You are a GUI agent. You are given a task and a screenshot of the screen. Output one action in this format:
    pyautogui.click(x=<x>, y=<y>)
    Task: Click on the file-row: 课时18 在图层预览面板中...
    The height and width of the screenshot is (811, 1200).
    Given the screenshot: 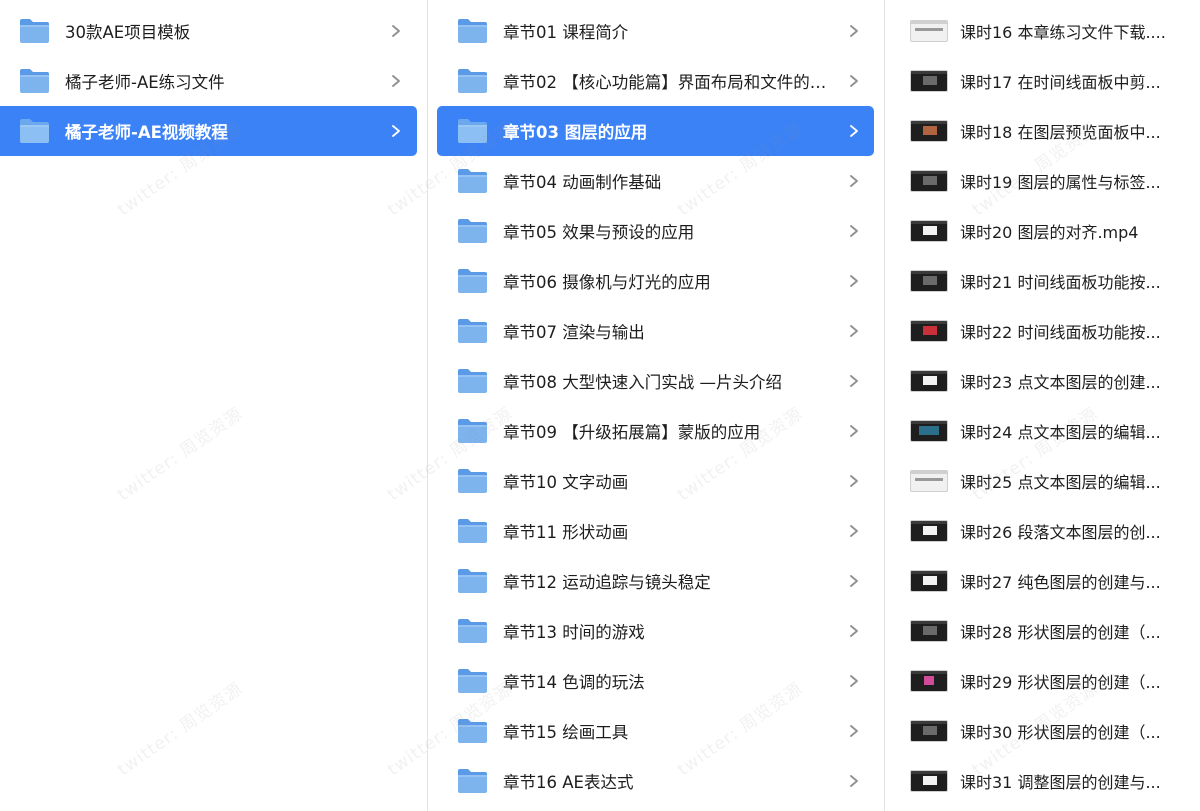 What is the action you would take?
    pyautogui.click(x=1042, y=131)
    